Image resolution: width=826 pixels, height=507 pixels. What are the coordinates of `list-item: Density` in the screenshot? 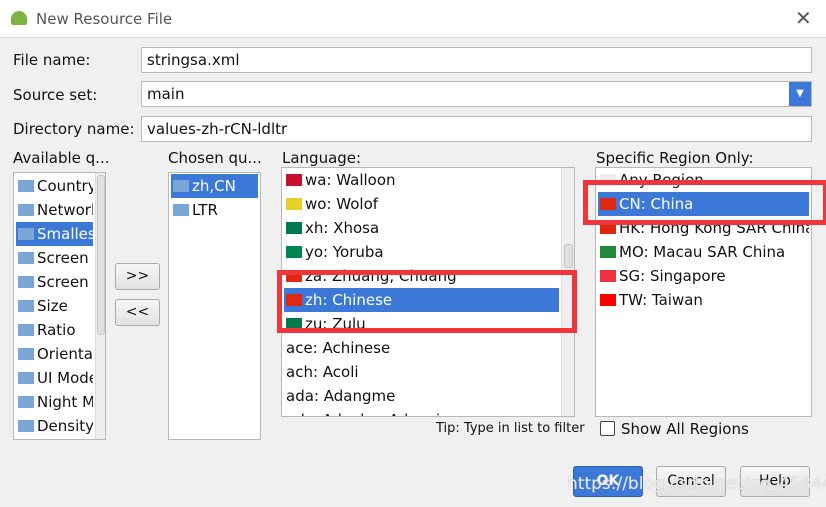 It's located at (54, 426).